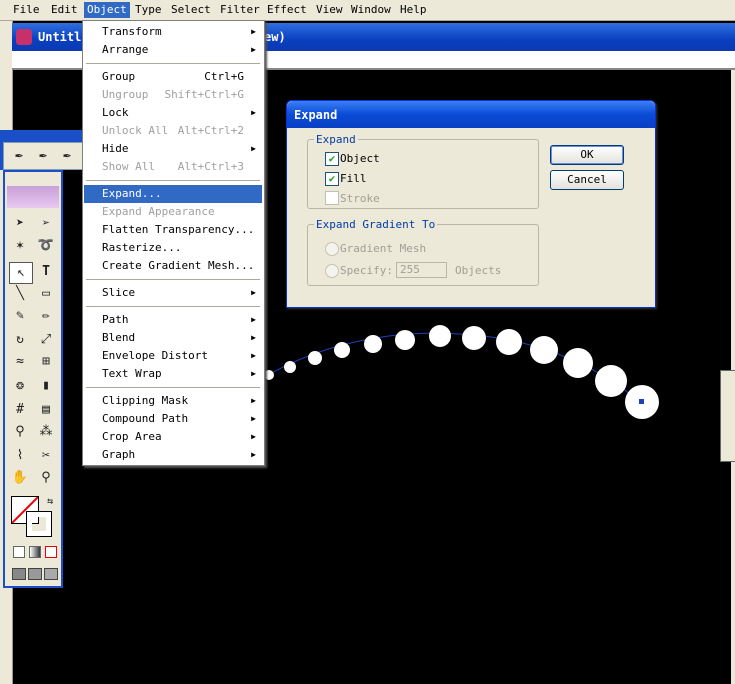  What do you see at coordinates (173, 293) in the screenshot?
I see `menu-item-slice: Slice ▶` at bounding box center [173, 293].